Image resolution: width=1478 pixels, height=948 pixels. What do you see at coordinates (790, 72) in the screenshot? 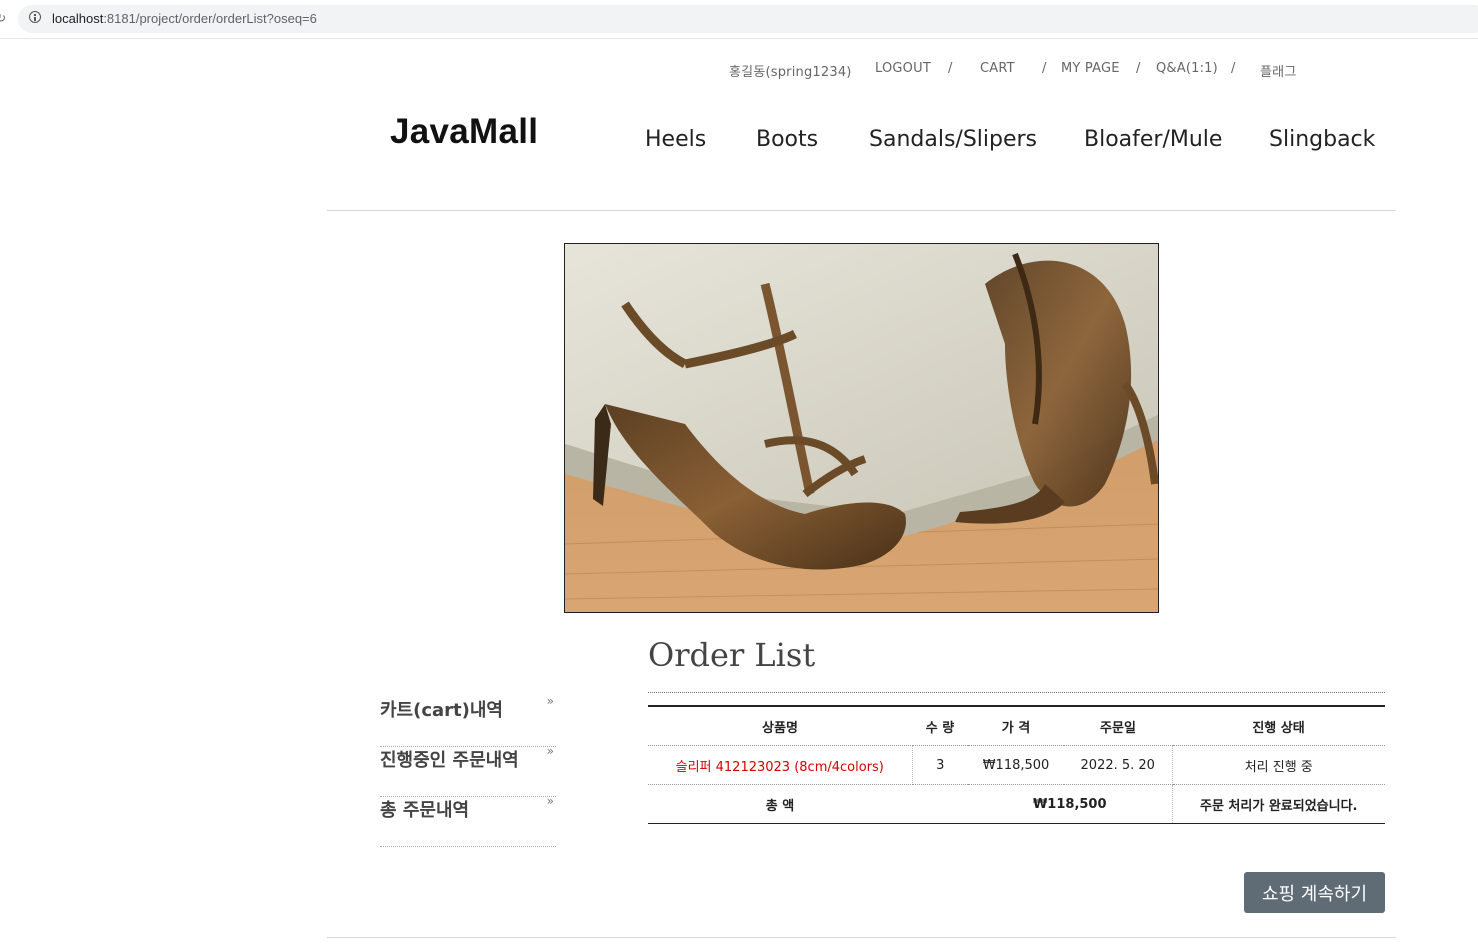
I see `user-name: 홍길동(spring1234)` at bounding box center [790, 72].